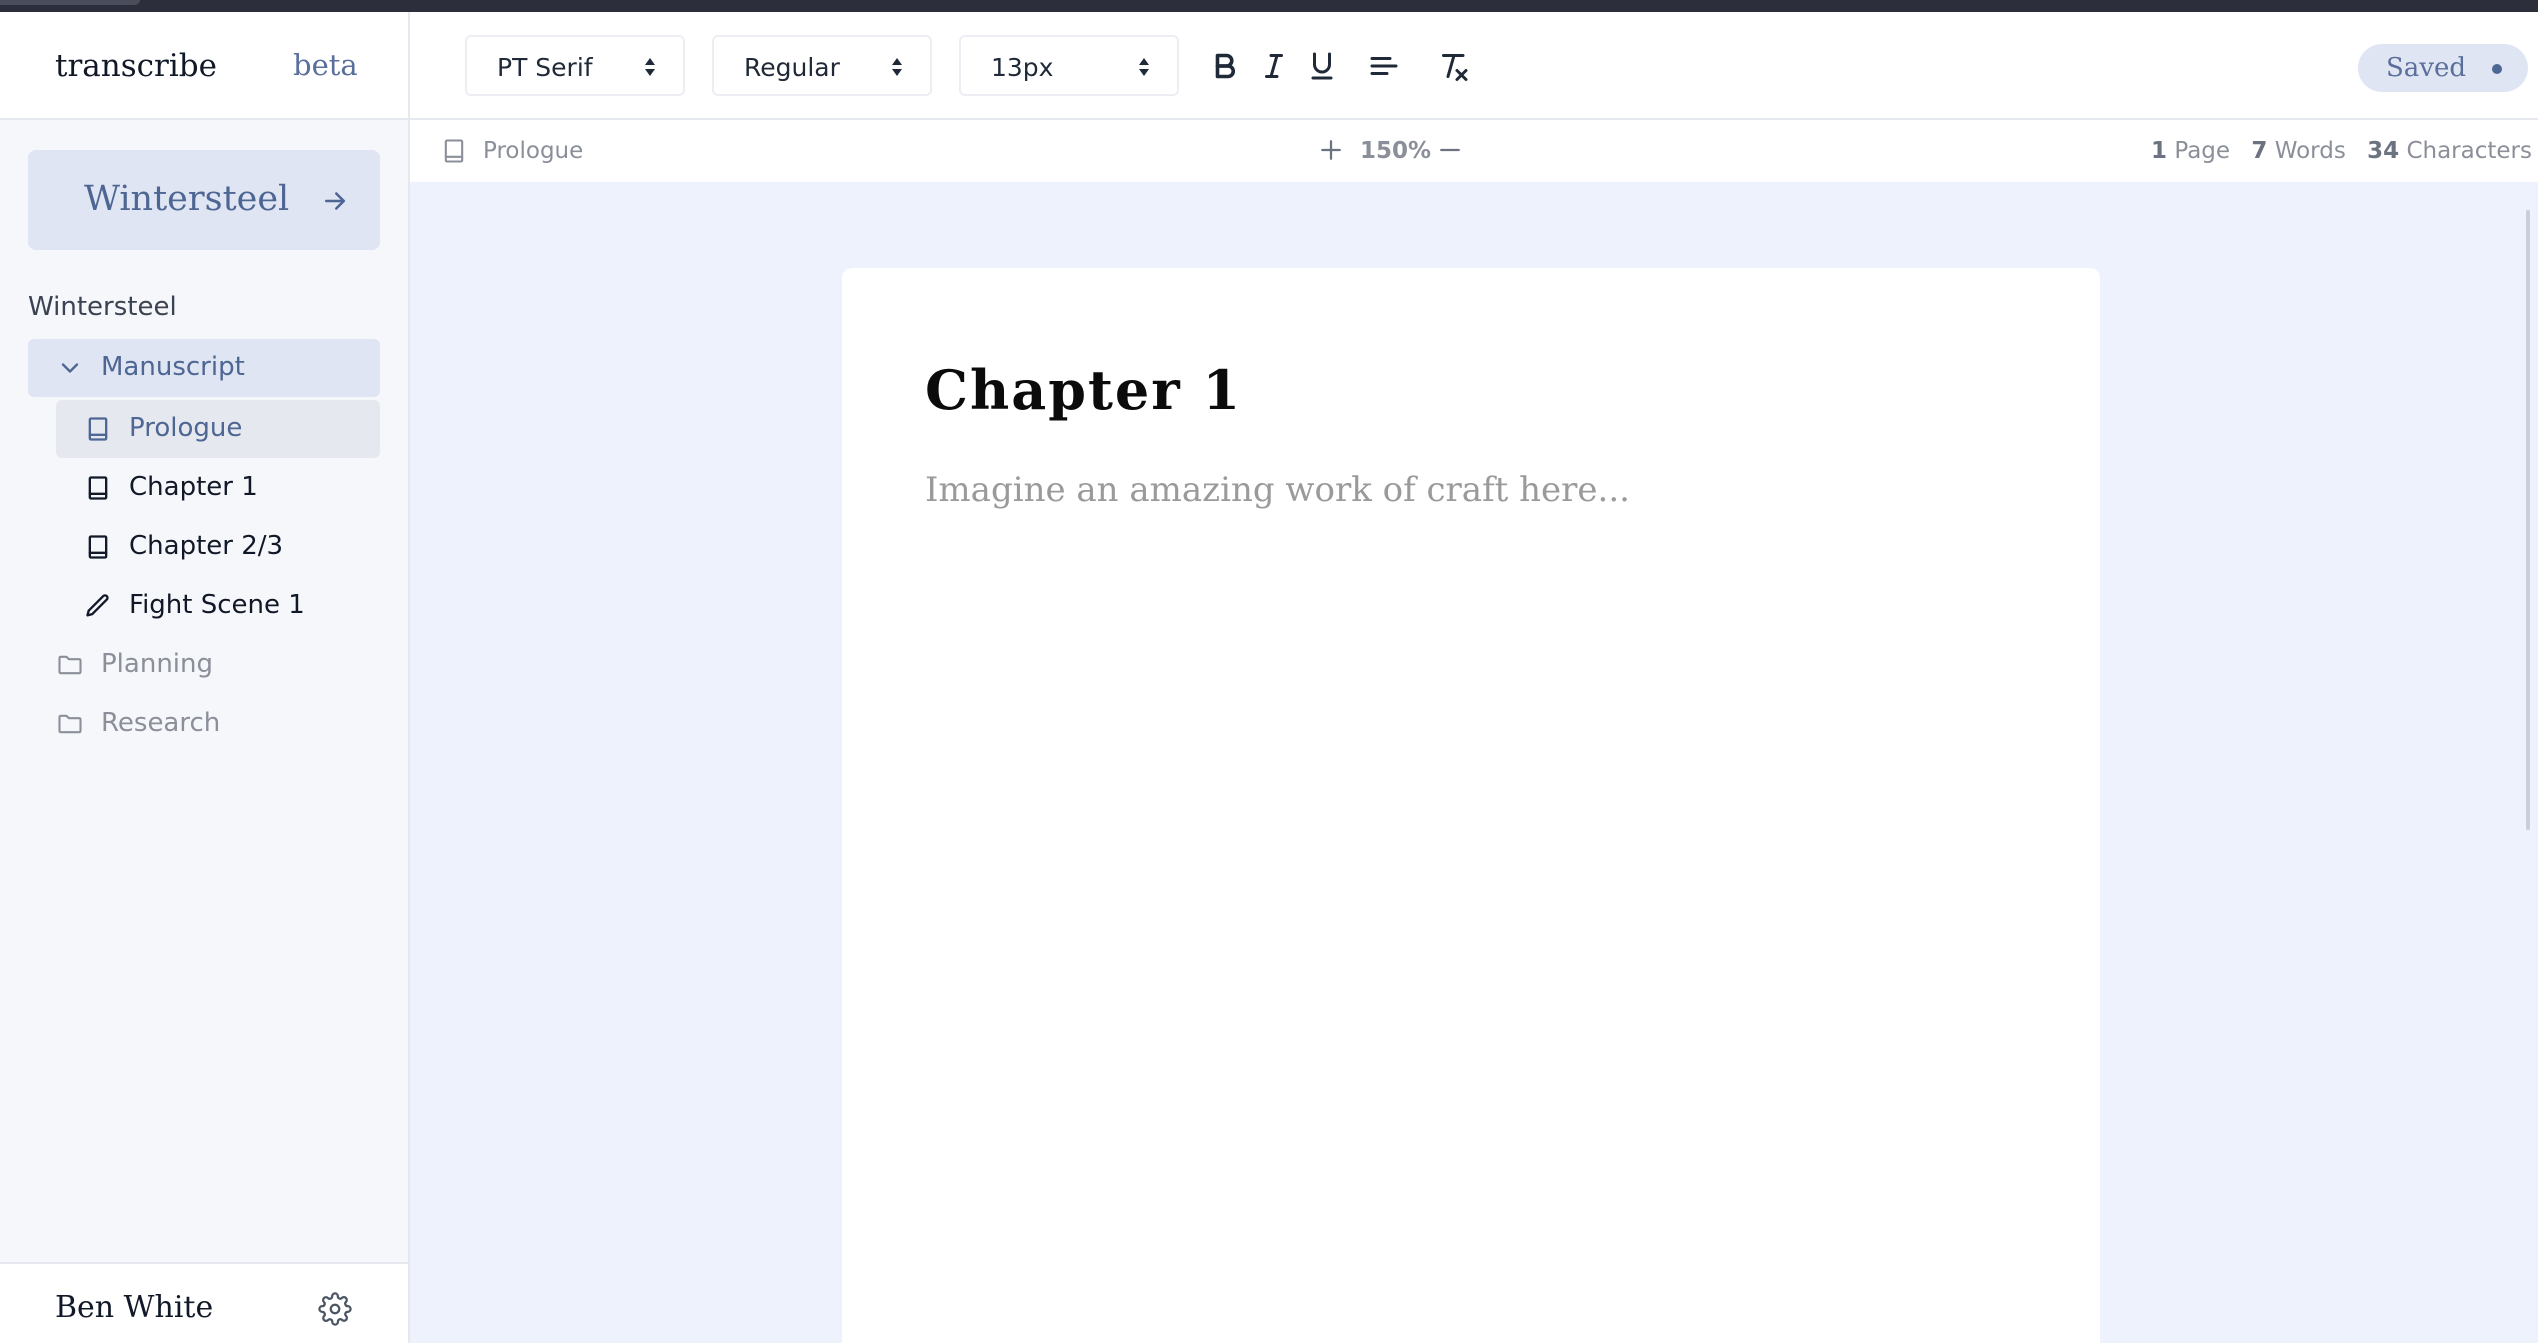 The width and height of the screenshot is (2538, 1343). What do you see at coordinates (792, 67) in the screenshot?
I see `font-weight-value: Regular` at bounding box center [792, 67].